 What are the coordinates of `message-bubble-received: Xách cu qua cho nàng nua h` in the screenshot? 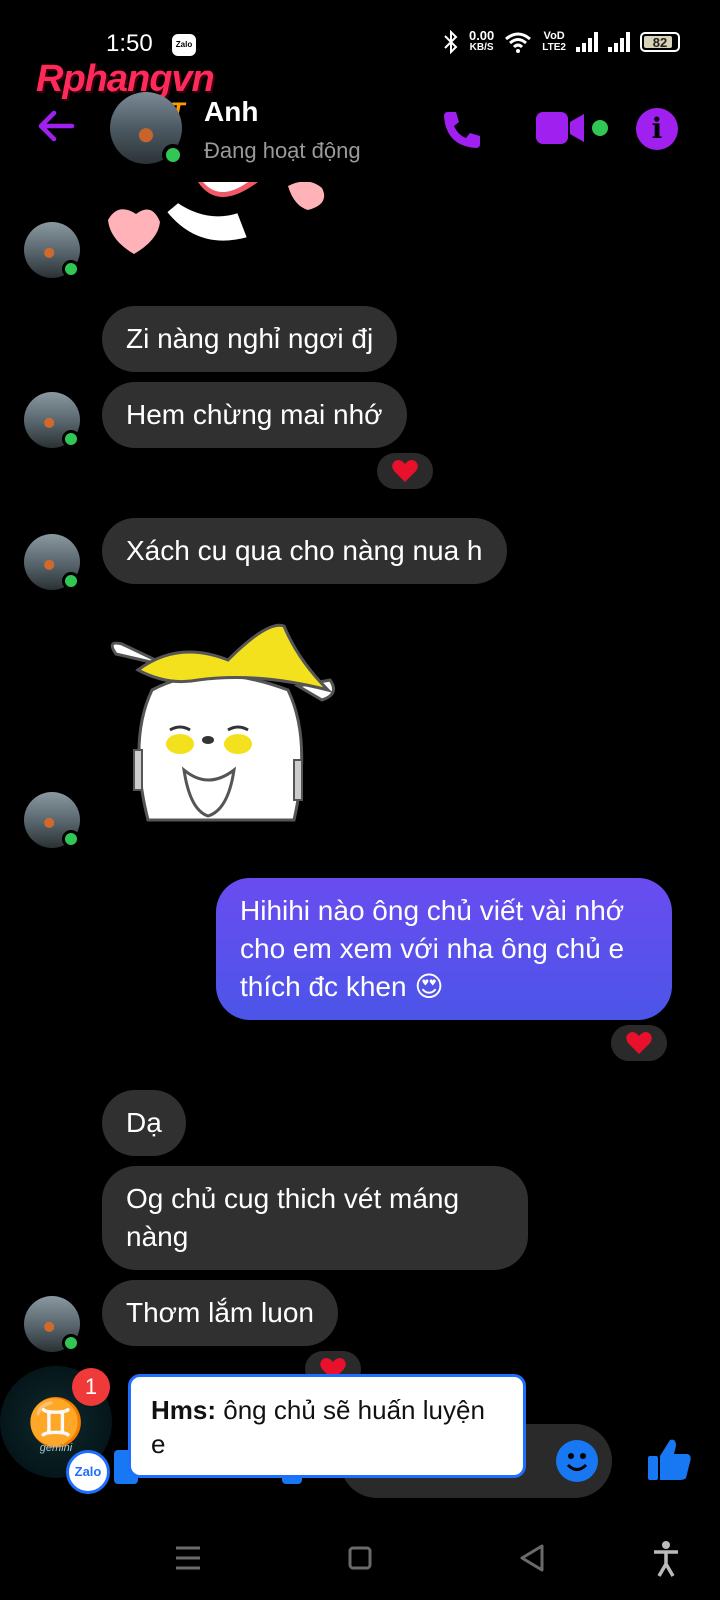 It's located at (304, 551).